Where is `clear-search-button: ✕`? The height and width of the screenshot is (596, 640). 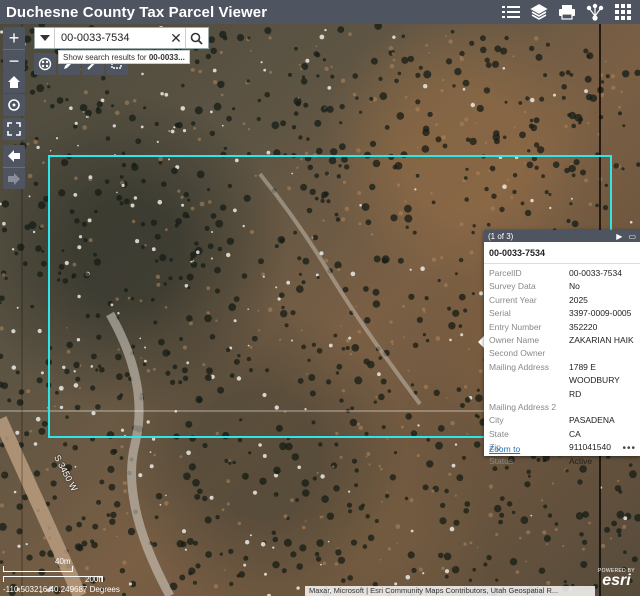 clear-search-button: ✕ is located at coordinates (176, 38).